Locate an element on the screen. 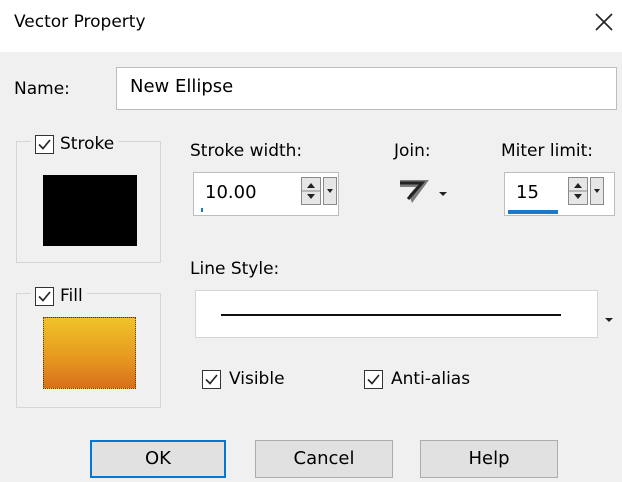 This screenshot has width=622, height=482. fill-checkbox-label: Fill is located at coordinates (71, 296).